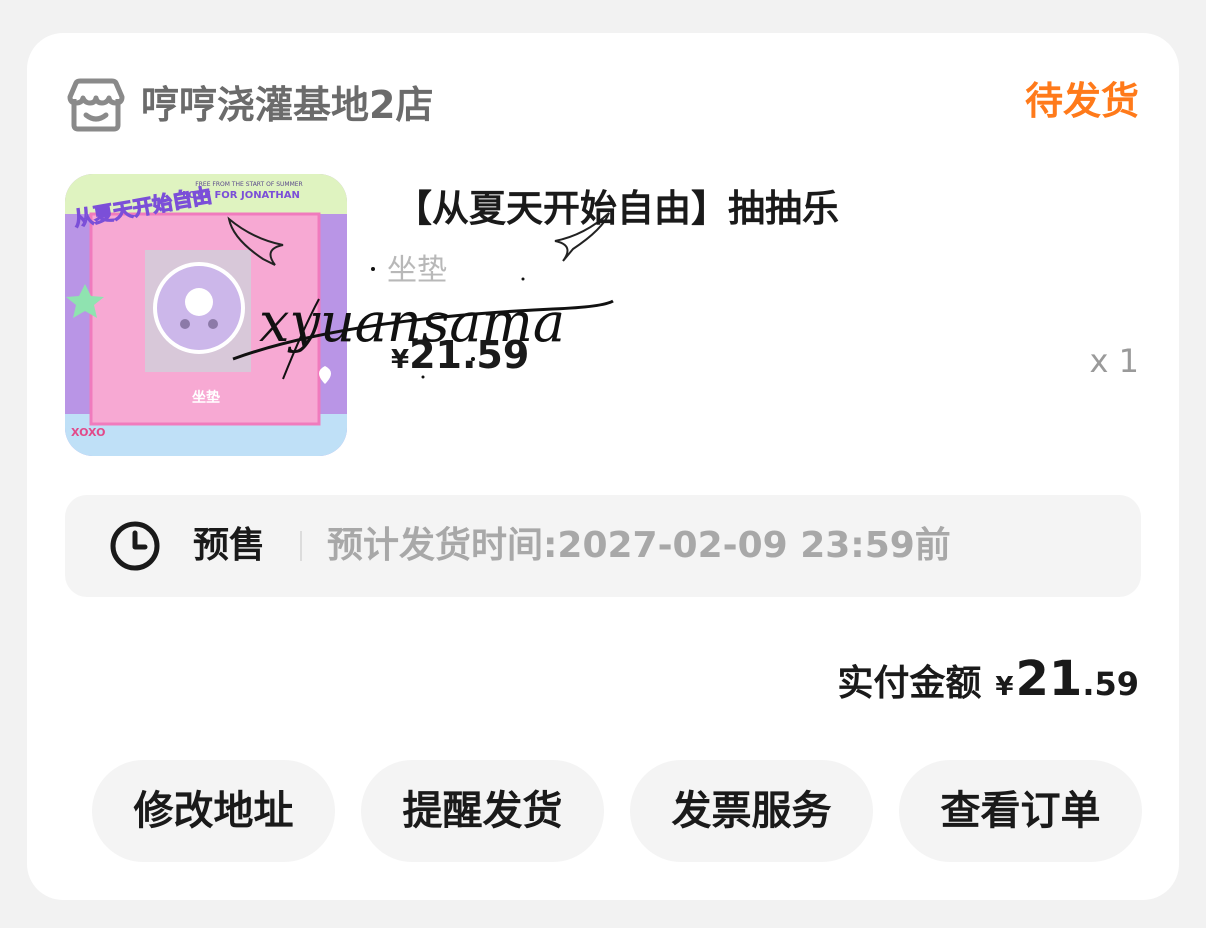 This screenshot has height=928, width=1206. I want to click on product-subtitle: 坐垫, so click(417, 270).